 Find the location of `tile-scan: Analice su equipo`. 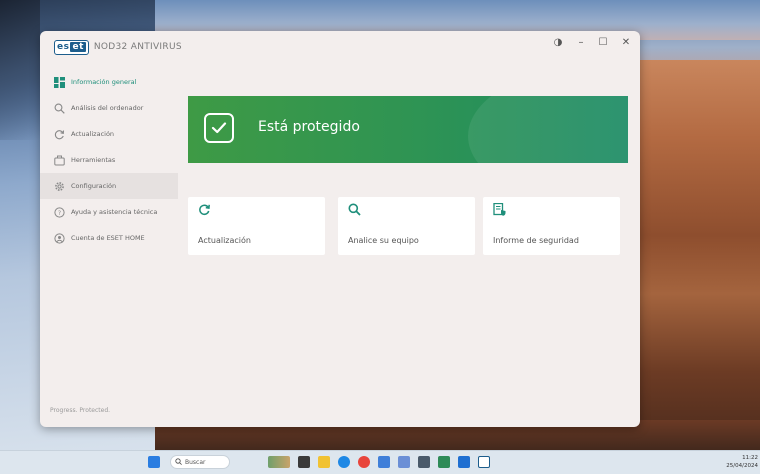

tile-scan: Analice su equipo is located at coordinates (406, 226).